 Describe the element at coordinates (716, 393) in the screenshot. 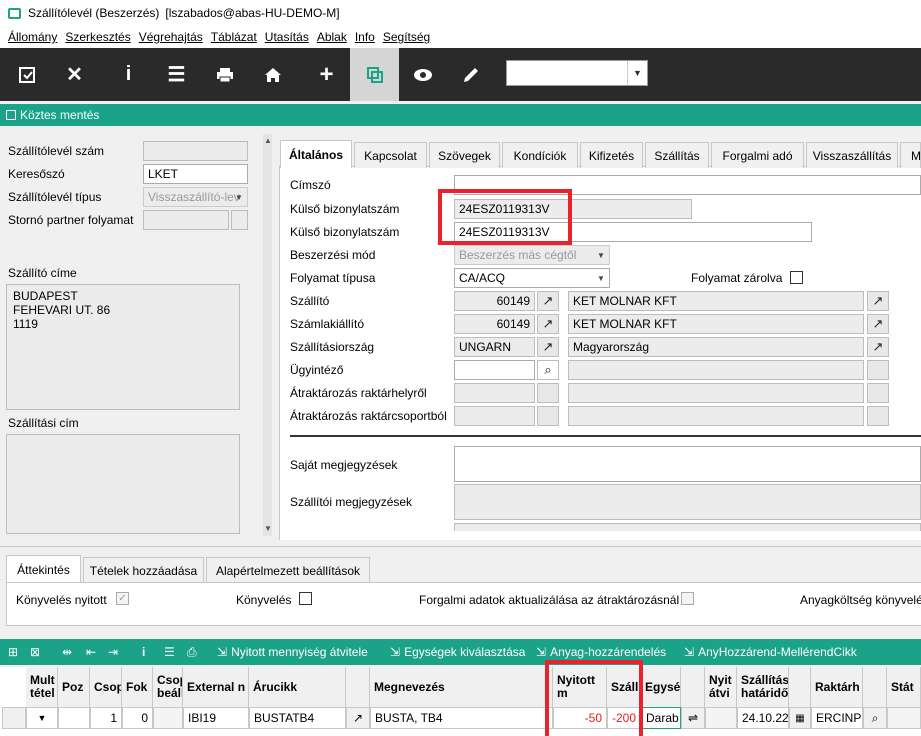

I see `transfer-location-name-field` at that location.